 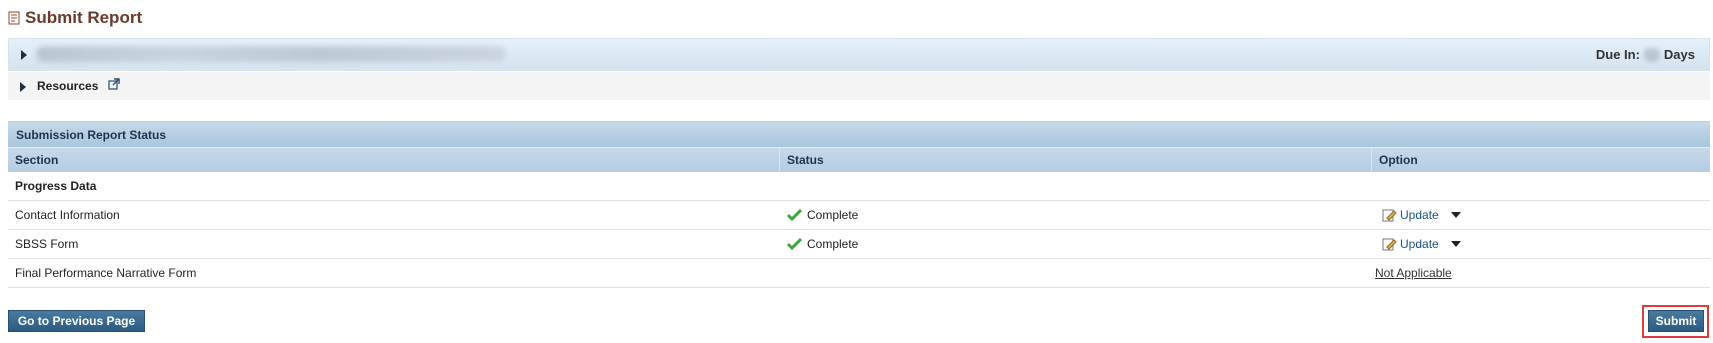 I want to click on resources-panel: Resources, so click(x=859, y=86).